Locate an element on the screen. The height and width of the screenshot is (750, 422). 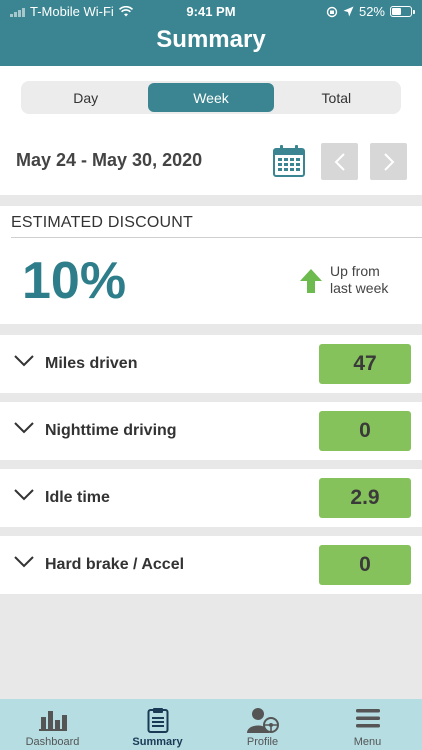
calendar-icon is located at coordinates (289, 161).